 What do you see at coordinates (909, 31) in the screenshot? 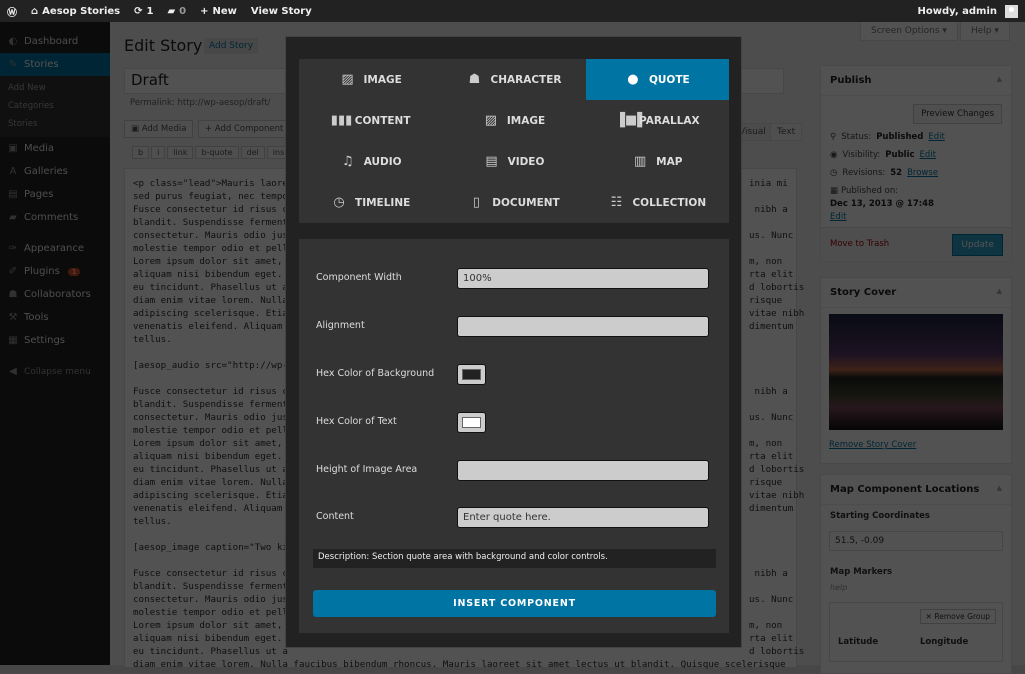
I see `screen-options-button: Screen Options ▾` at bounding box center [909, 31].